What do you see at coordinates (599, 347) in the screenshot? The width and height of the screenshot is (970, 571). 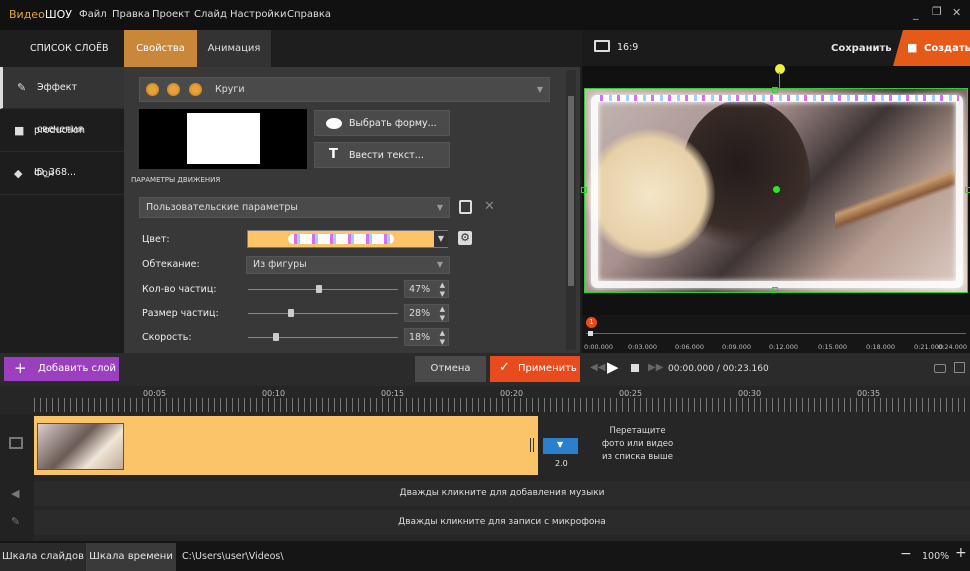 I see `ruler-tick: 0:00.000` at bounding box center [599, 347].